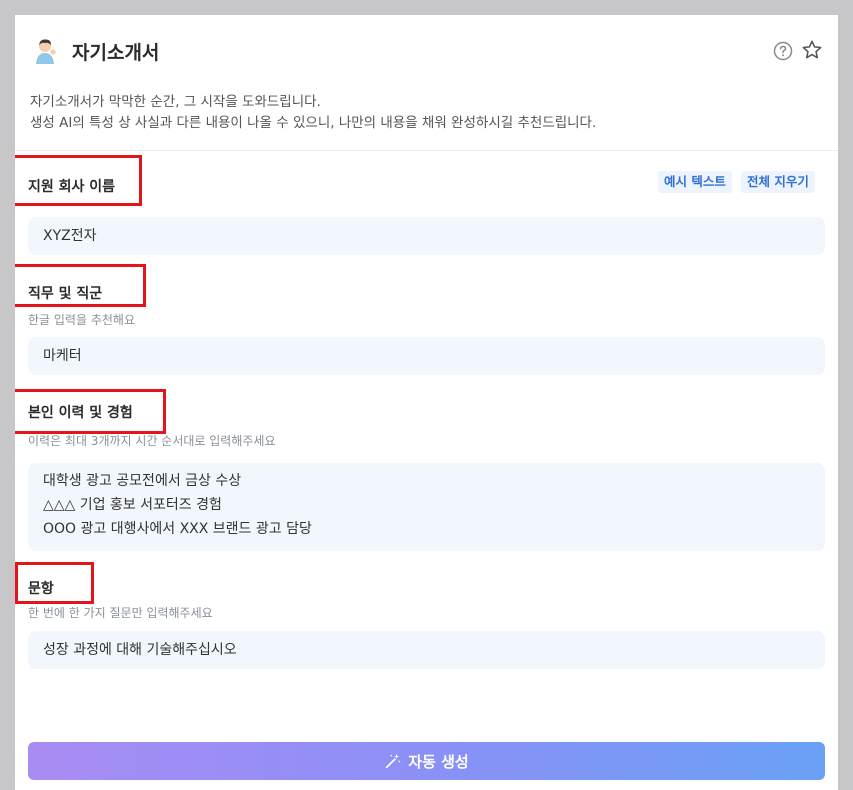 This screenshot has width=853, height=790. What do you see at coordinates (394, 761) in the screenshot?
I see `magic-wand-icon` at bounding box center [394, 761].